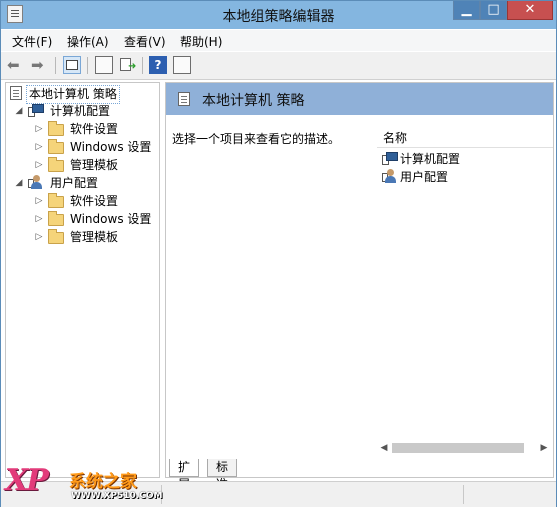 Image resolution: width=557 pixels, height=507 pixels. Describe the element at coordinates (145, 41) in the screenshot. I see `menu-view: 查看(V)` at that location.